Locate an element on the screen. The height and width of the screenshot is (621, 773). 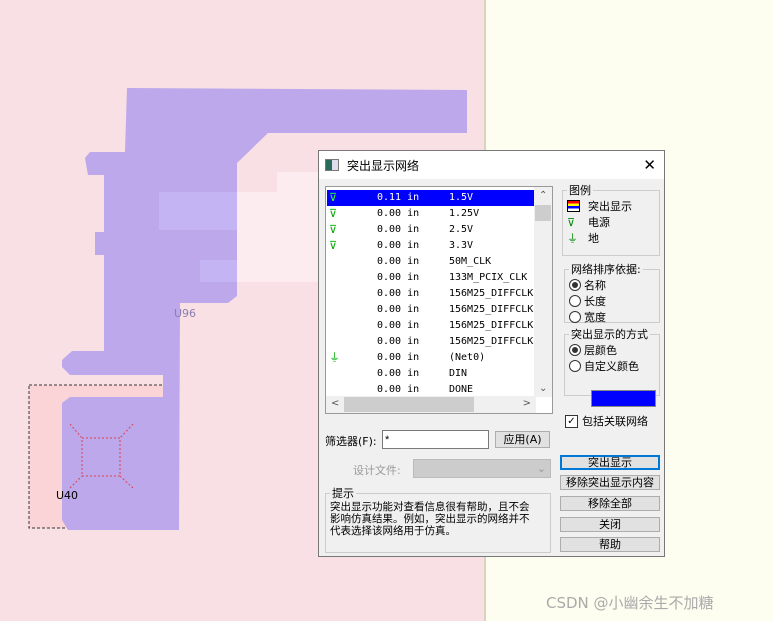
highlight-button: 突出显示 is located at coordinates (610, 462).